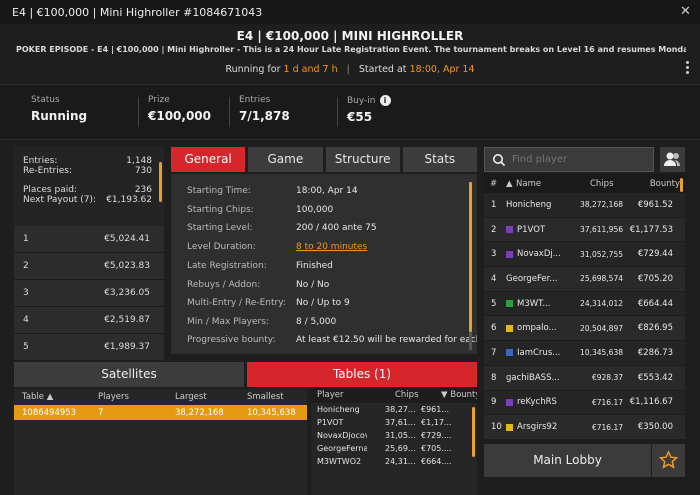 This screenshot has width=700, height=495. I want to click on tab-stats: Stats, so click(439, 159).